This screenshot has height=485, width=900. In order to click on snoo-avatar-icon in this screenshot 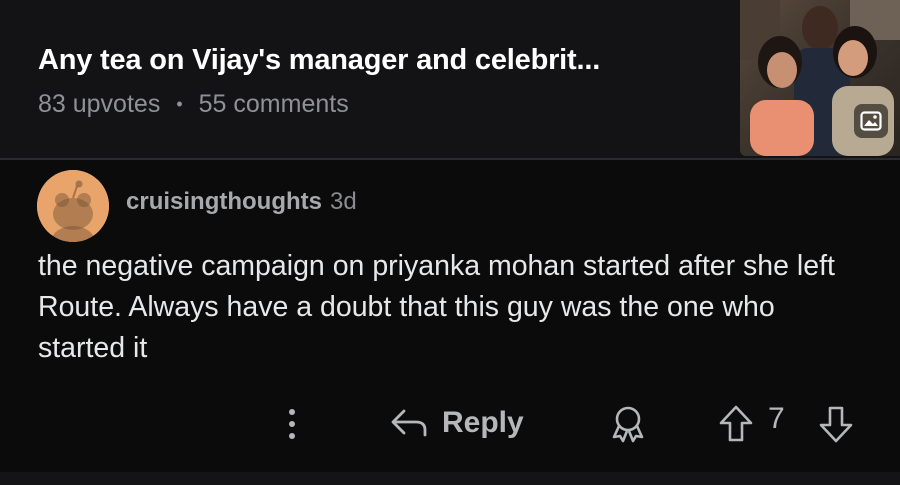, I will do `click(73, 206)`.